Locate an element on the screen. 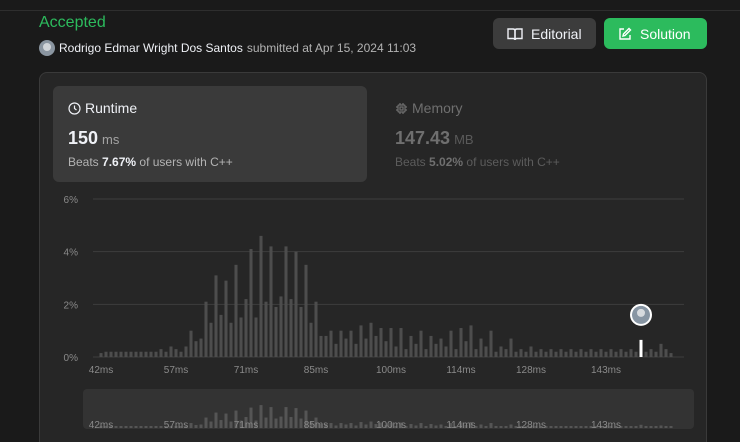 The image size is (740, 442). user-avatar-marker is located at coordinates (641, 314).